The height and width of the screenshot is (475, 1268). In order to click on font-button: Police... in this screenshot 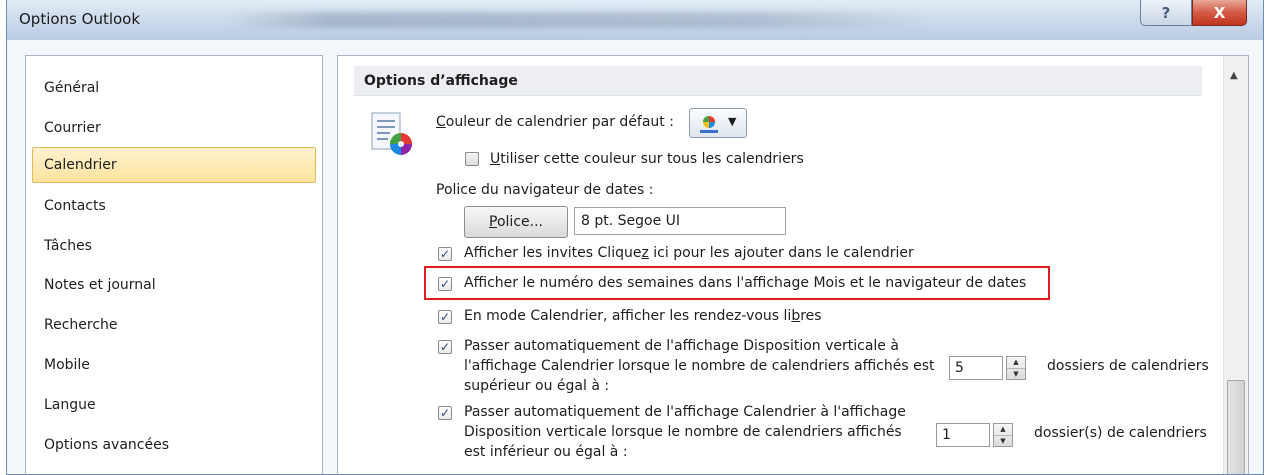, I will do `click(516, 222)`.